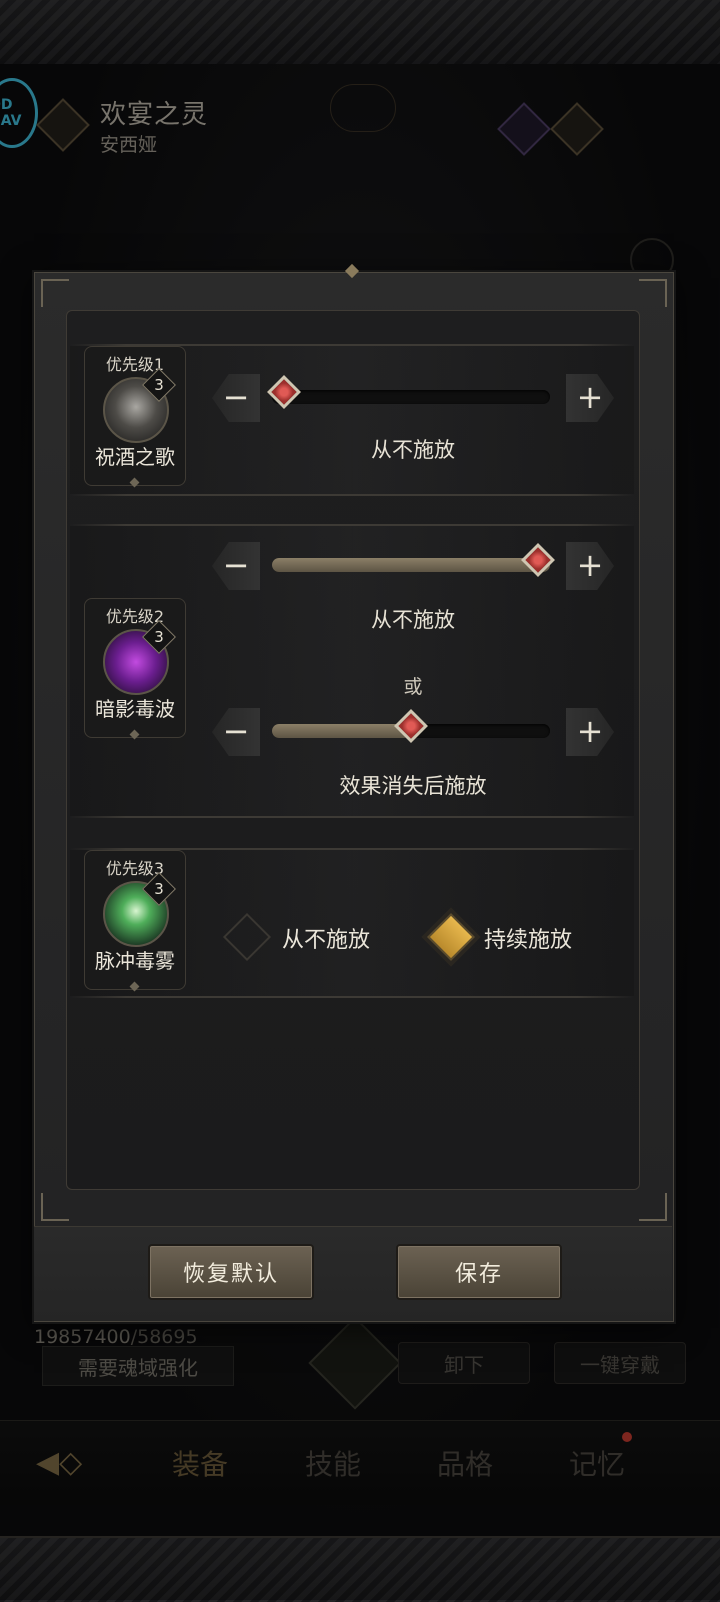 The height and width of the screenshot is (1602, 720). What do you see at coordinates (528, 938) in the screenshot?
I see `always-cast-label: 持续施放` at bounding box center [528, 938].